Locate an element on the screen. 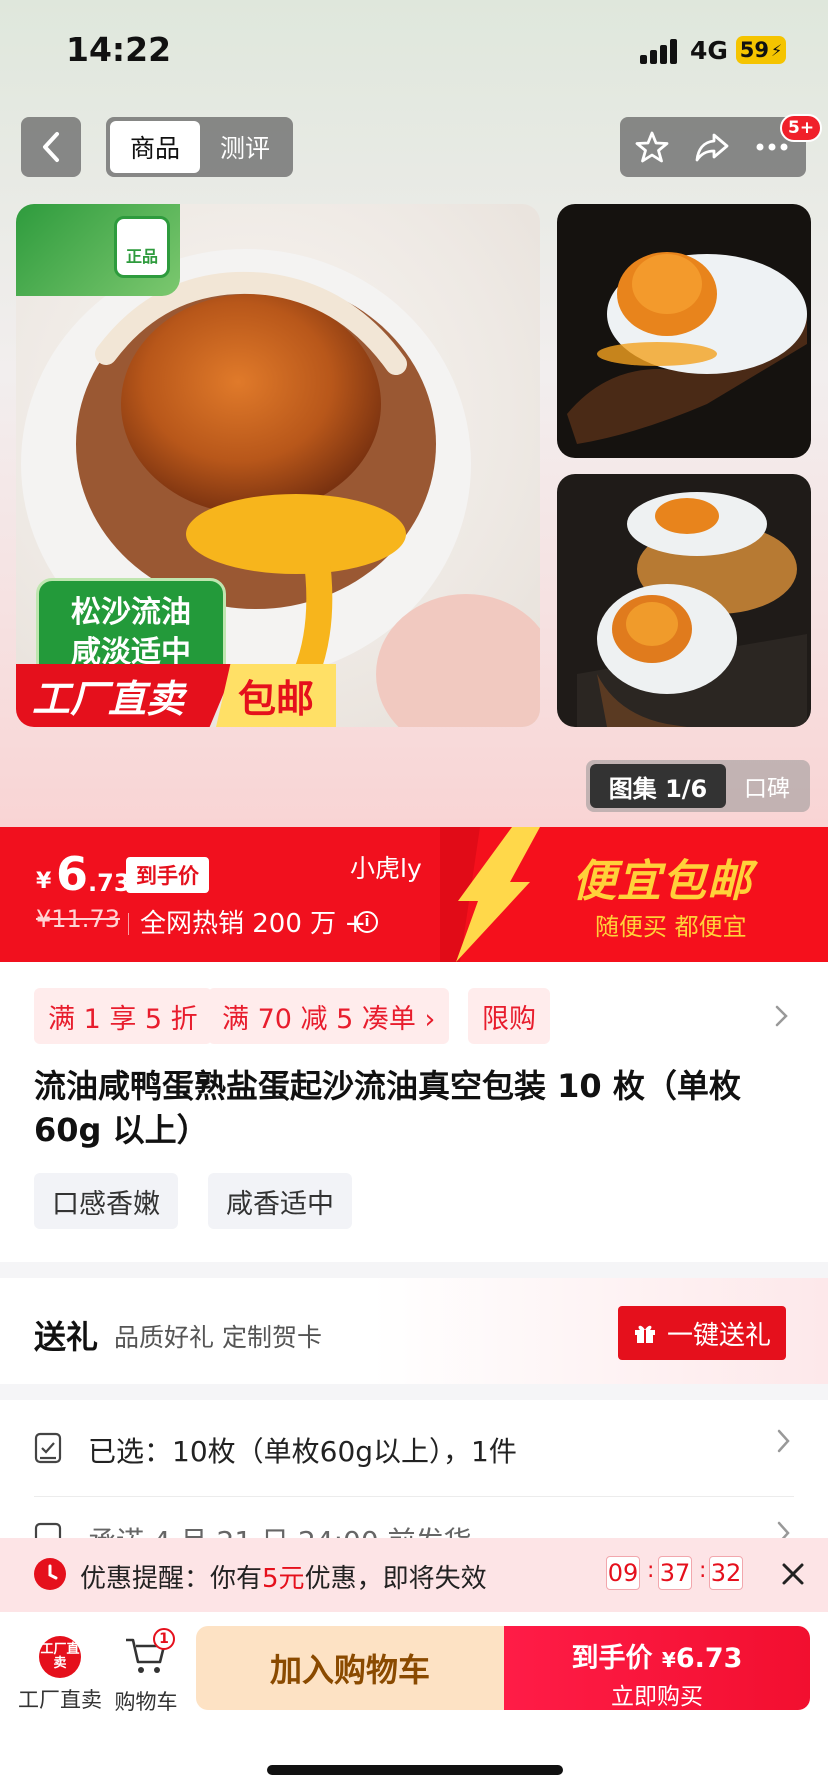 This screenshot has height=1792, width=828. cart-icon: 1 is located at coordinates (149, 1653).